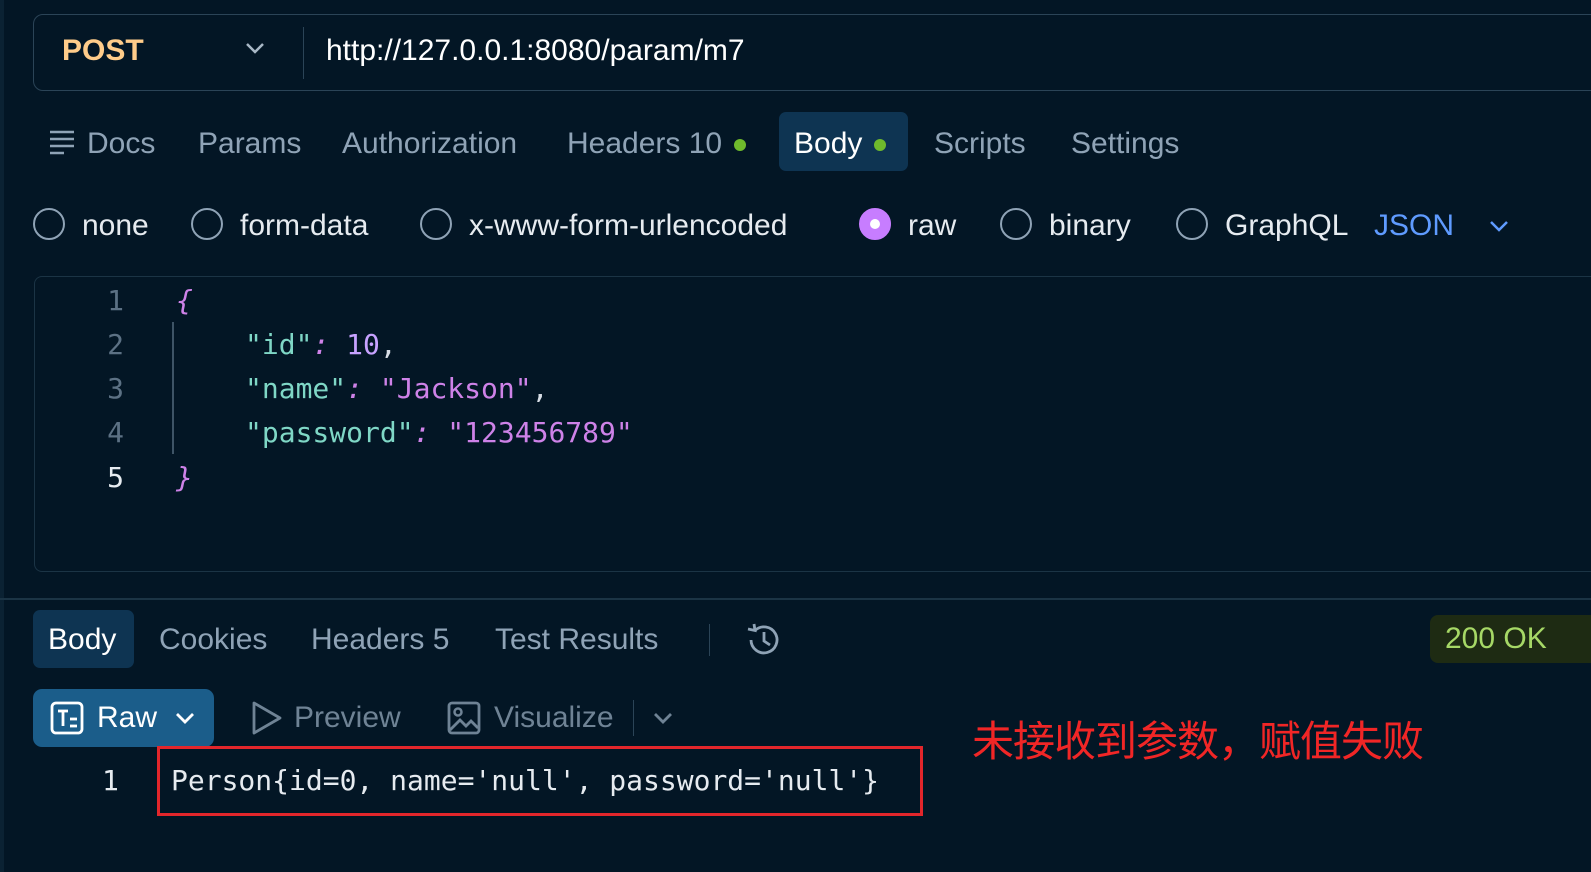  Describe the element at coordinates (213, 640) in the screenshot. I see `response-tab-cookies: Cookies` at that location.